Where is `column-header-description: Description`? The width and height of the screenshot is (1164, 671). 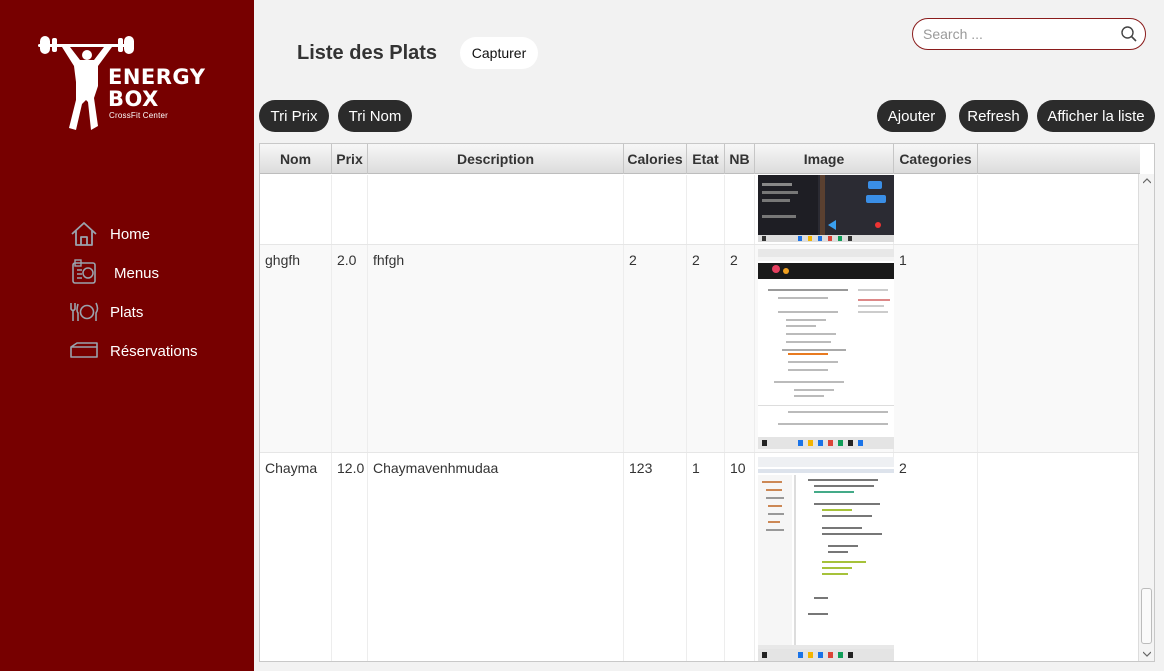
column-header-description: Description is located at coordinates (496, 159).